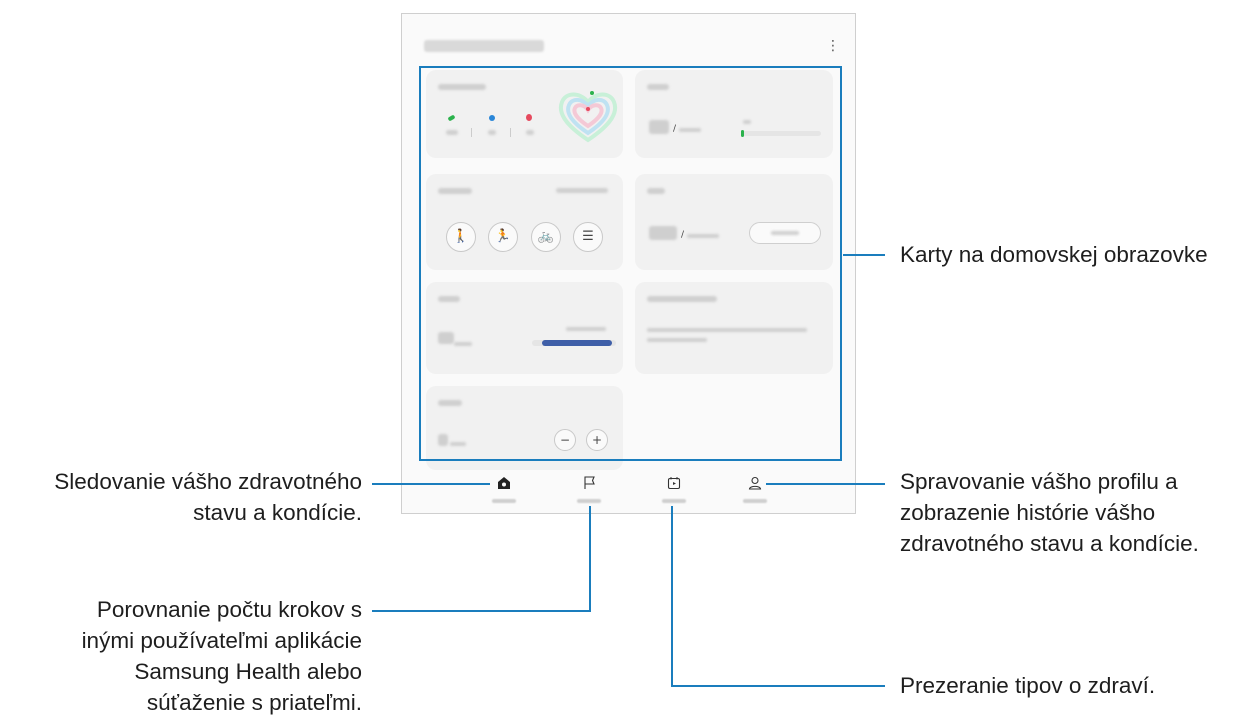 The width and height of the screenshot is (1254, 718). What do you see at coordinates (1039, 481) in the screenshot?
I see `callout-mypage-line1: Spravovanie vášho profilu a` at bounding box center [1039, 481].